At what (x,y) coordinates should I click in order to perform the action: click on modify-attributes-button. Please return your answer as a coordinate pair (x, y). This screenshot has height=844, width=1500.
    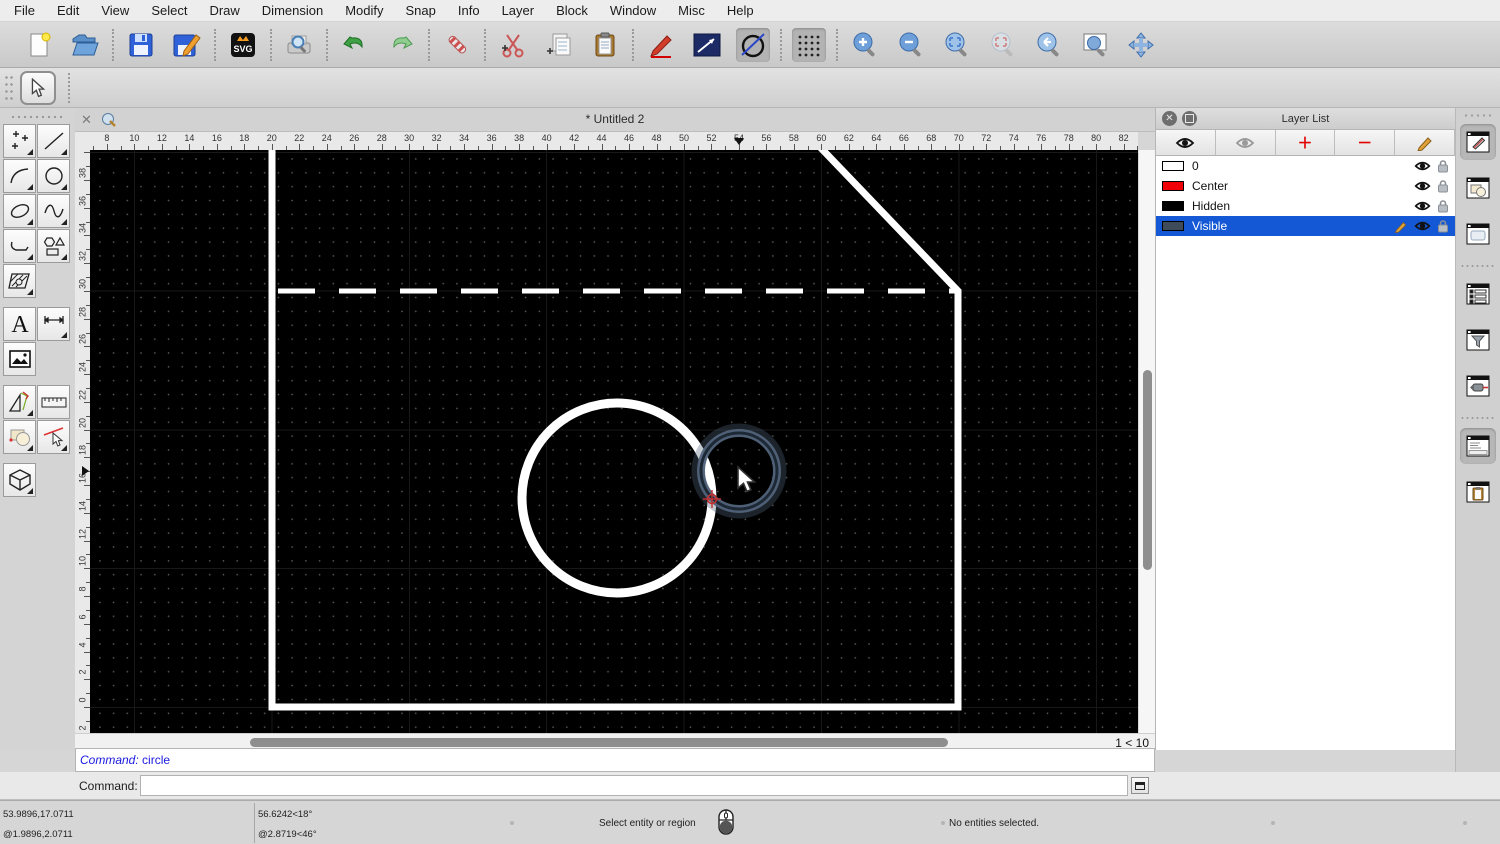
    Looking at the image, I should click on (53, 437).